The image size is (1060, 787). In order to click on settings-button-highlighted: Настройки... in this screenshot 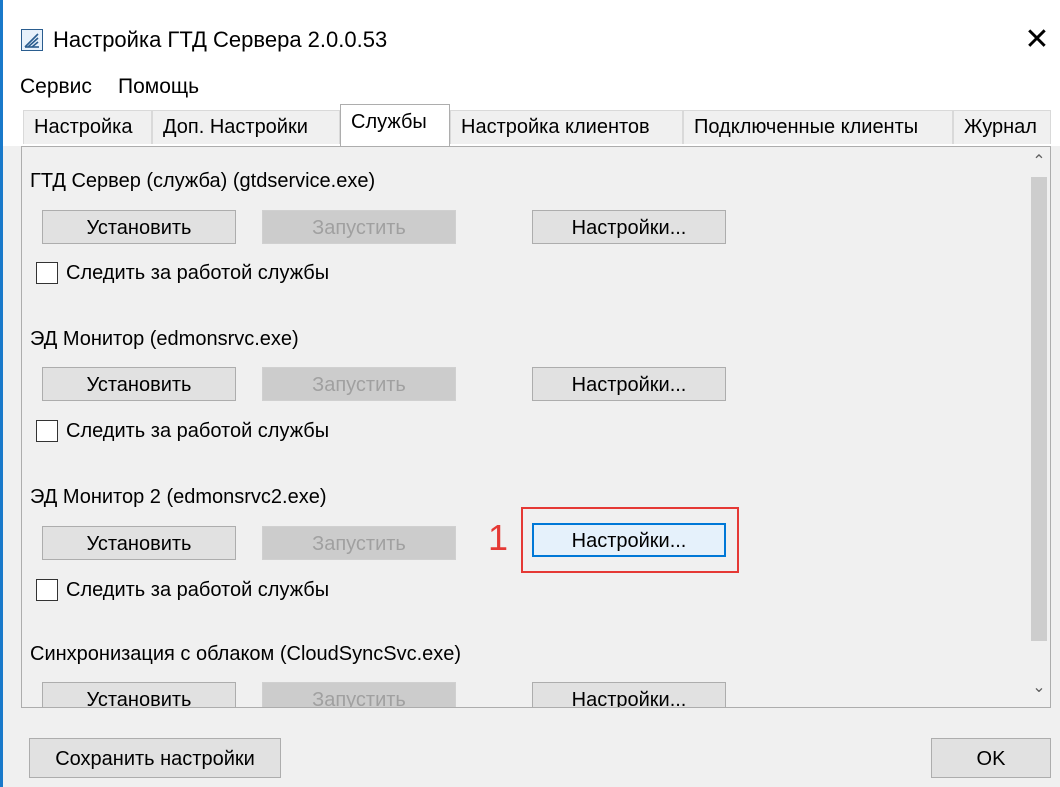, I will do `click(629, 540)`.